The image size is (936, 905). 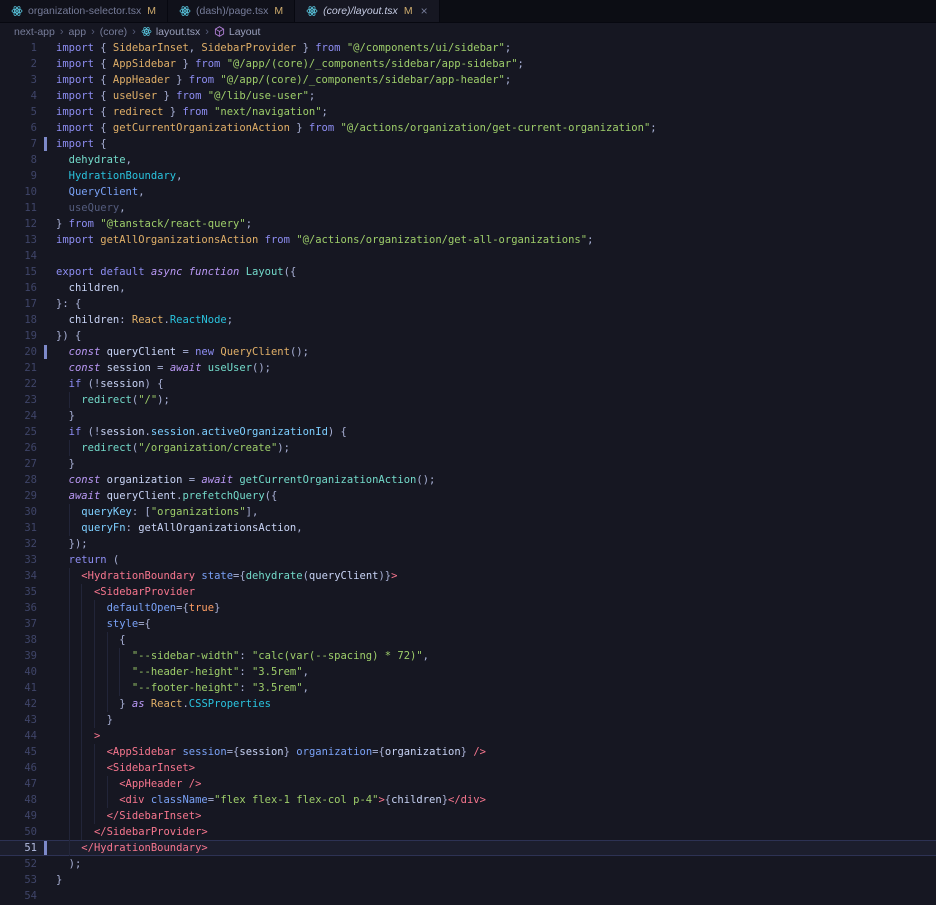 What do you see at coordinates (18, 672) in the screenshot?
I see `line-number: 40` at bounding box center [18, 672].